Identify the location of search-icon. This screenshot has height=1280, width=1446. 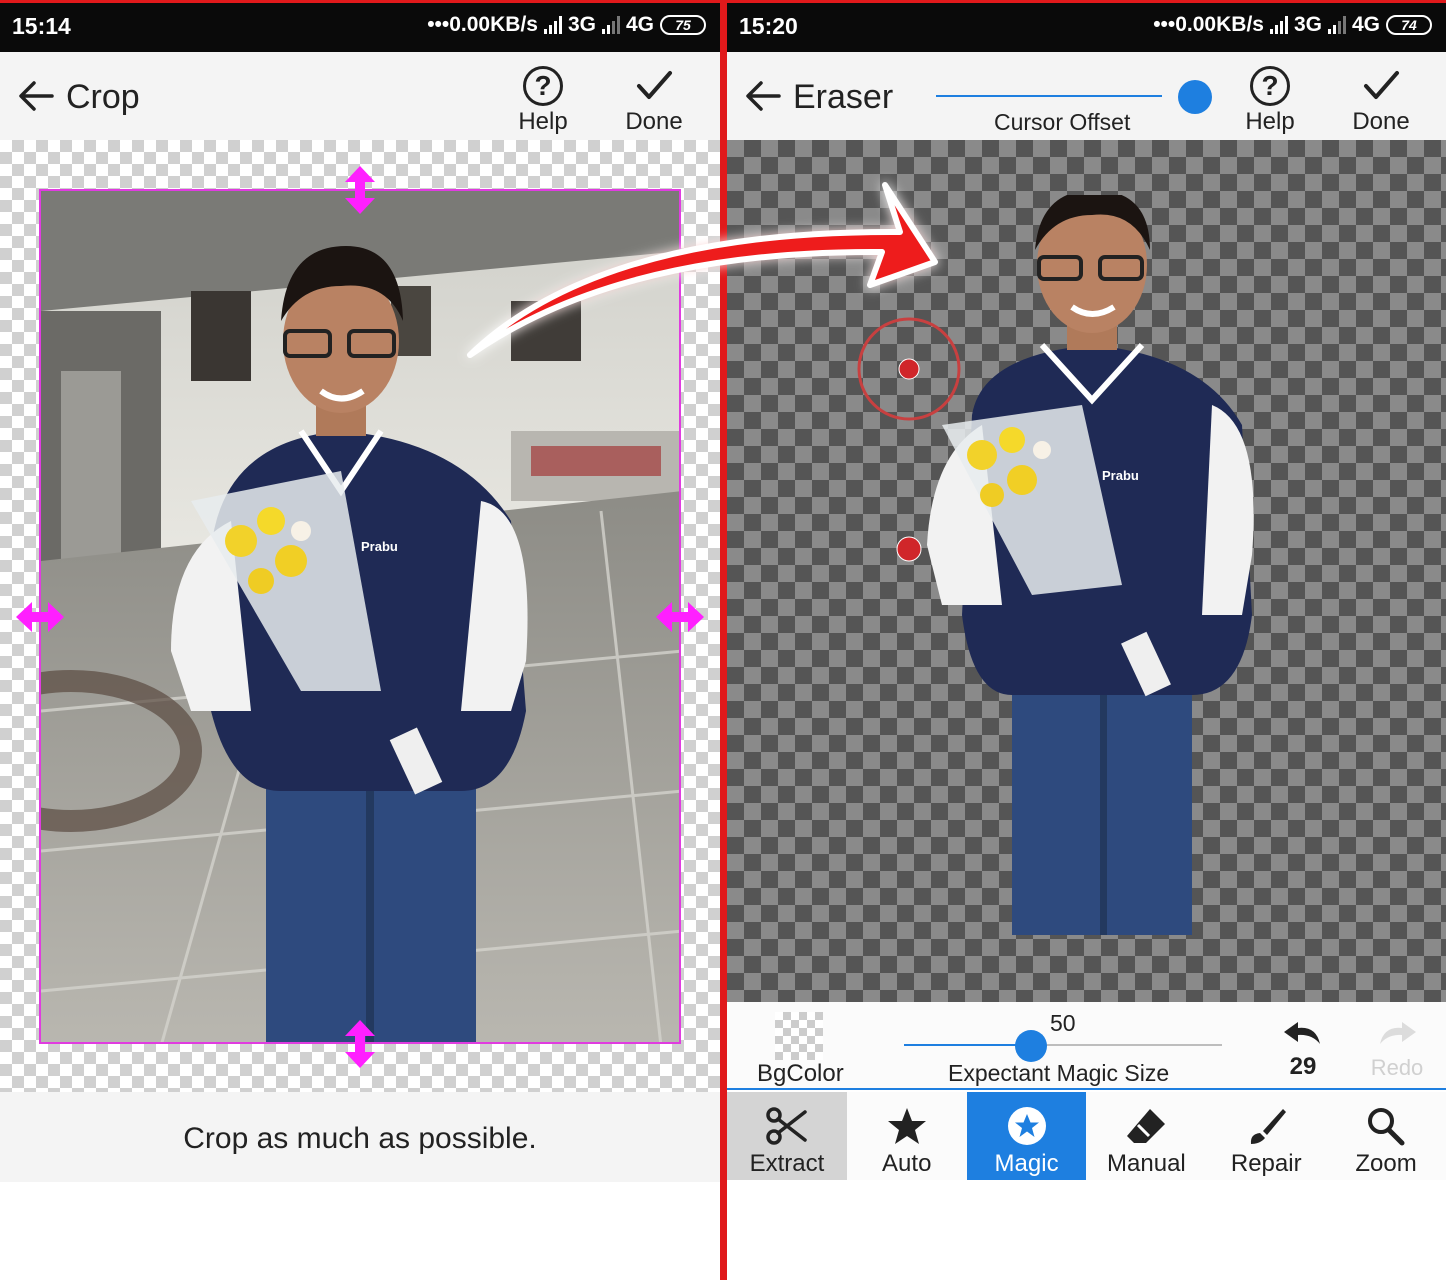
(1386, 1127).